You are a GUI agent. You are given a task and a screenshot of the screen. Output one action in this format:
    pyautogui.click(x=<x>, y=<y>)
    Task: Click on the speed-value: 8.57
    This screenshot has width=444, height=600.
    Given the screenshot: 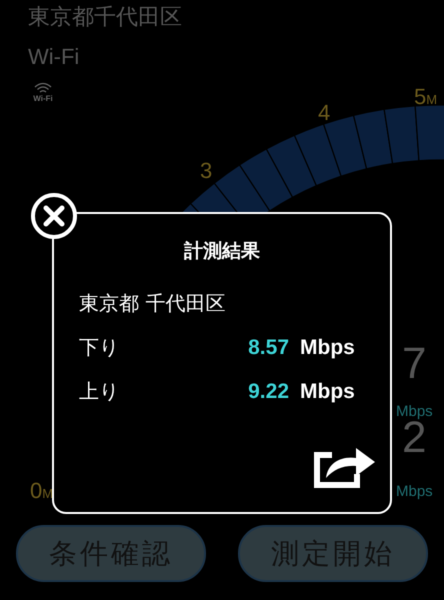 What is the action you would take?
    pyautogui.click(x=268, y=348)
    